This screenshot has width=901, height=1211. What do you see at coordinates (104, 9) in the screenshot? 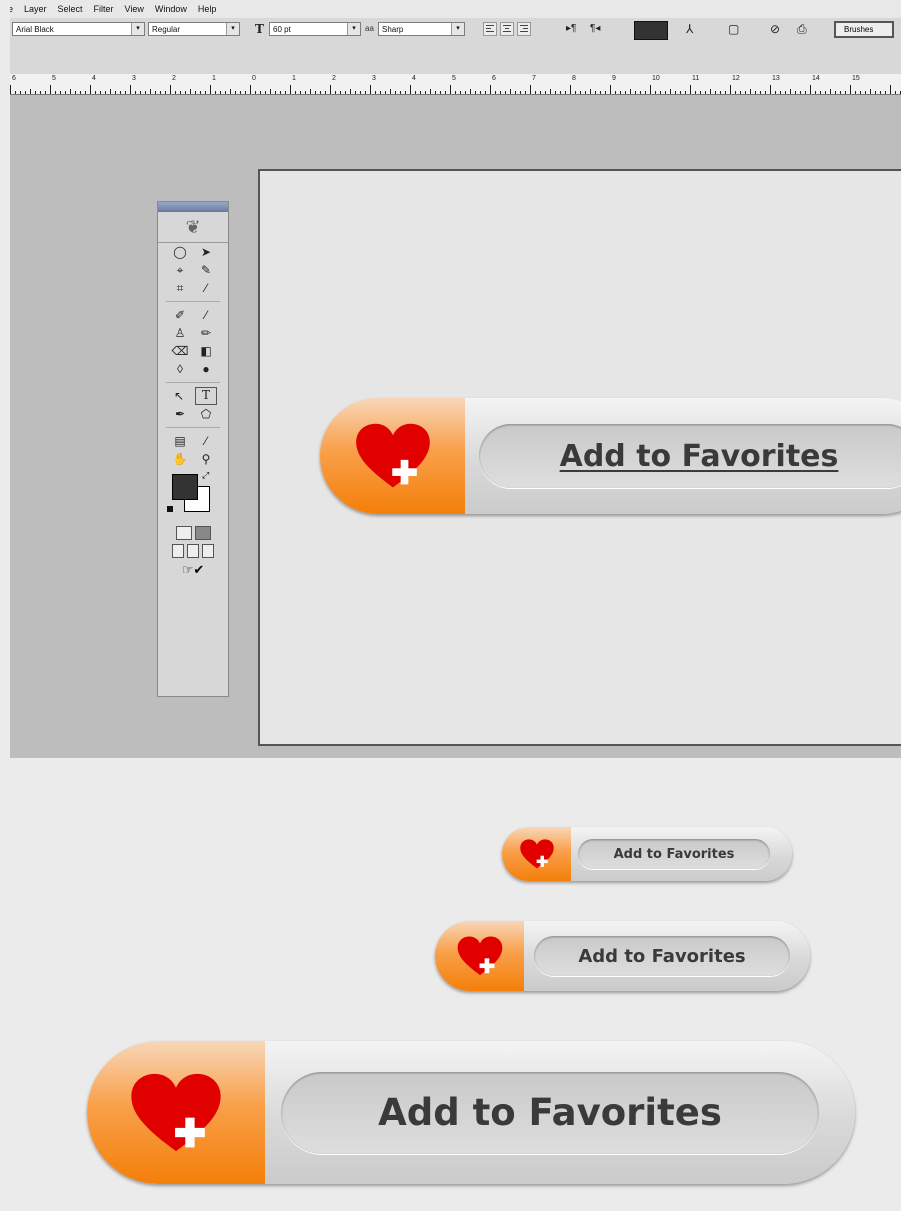
I see `menu-item-filter: Filter` at bounding box center [104, 9].